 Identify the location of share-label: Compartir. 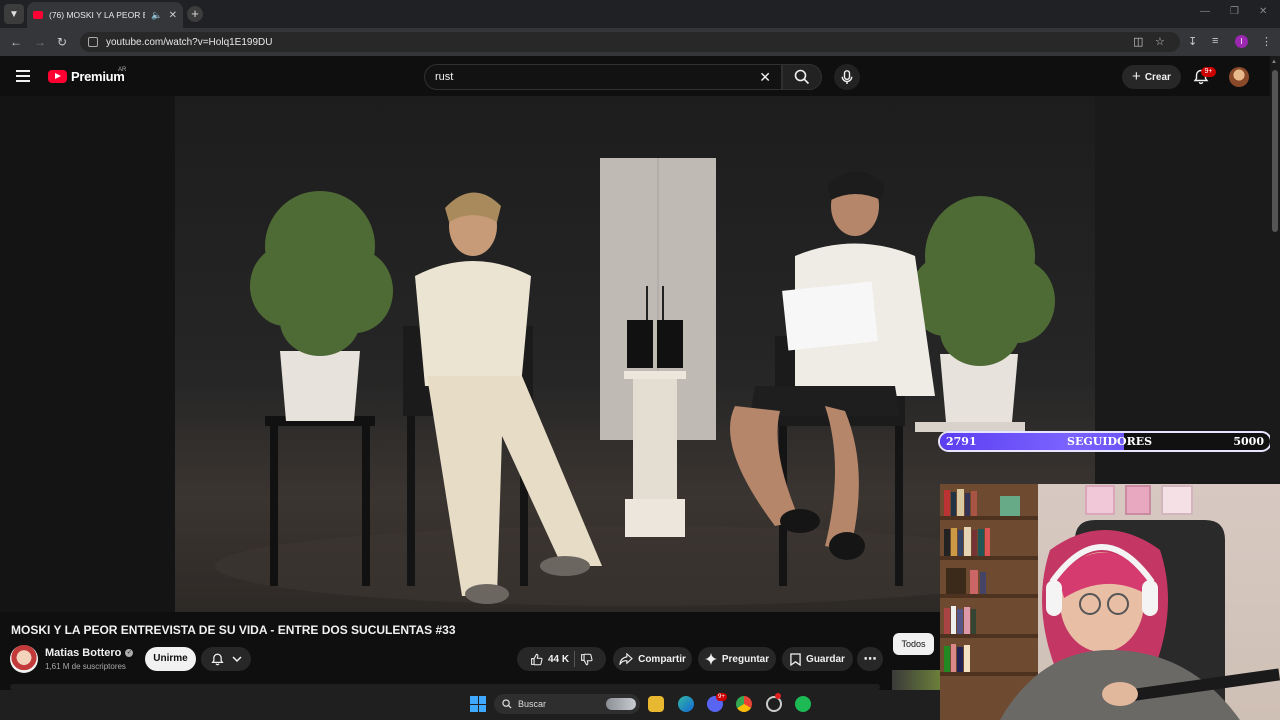
(662, 659).